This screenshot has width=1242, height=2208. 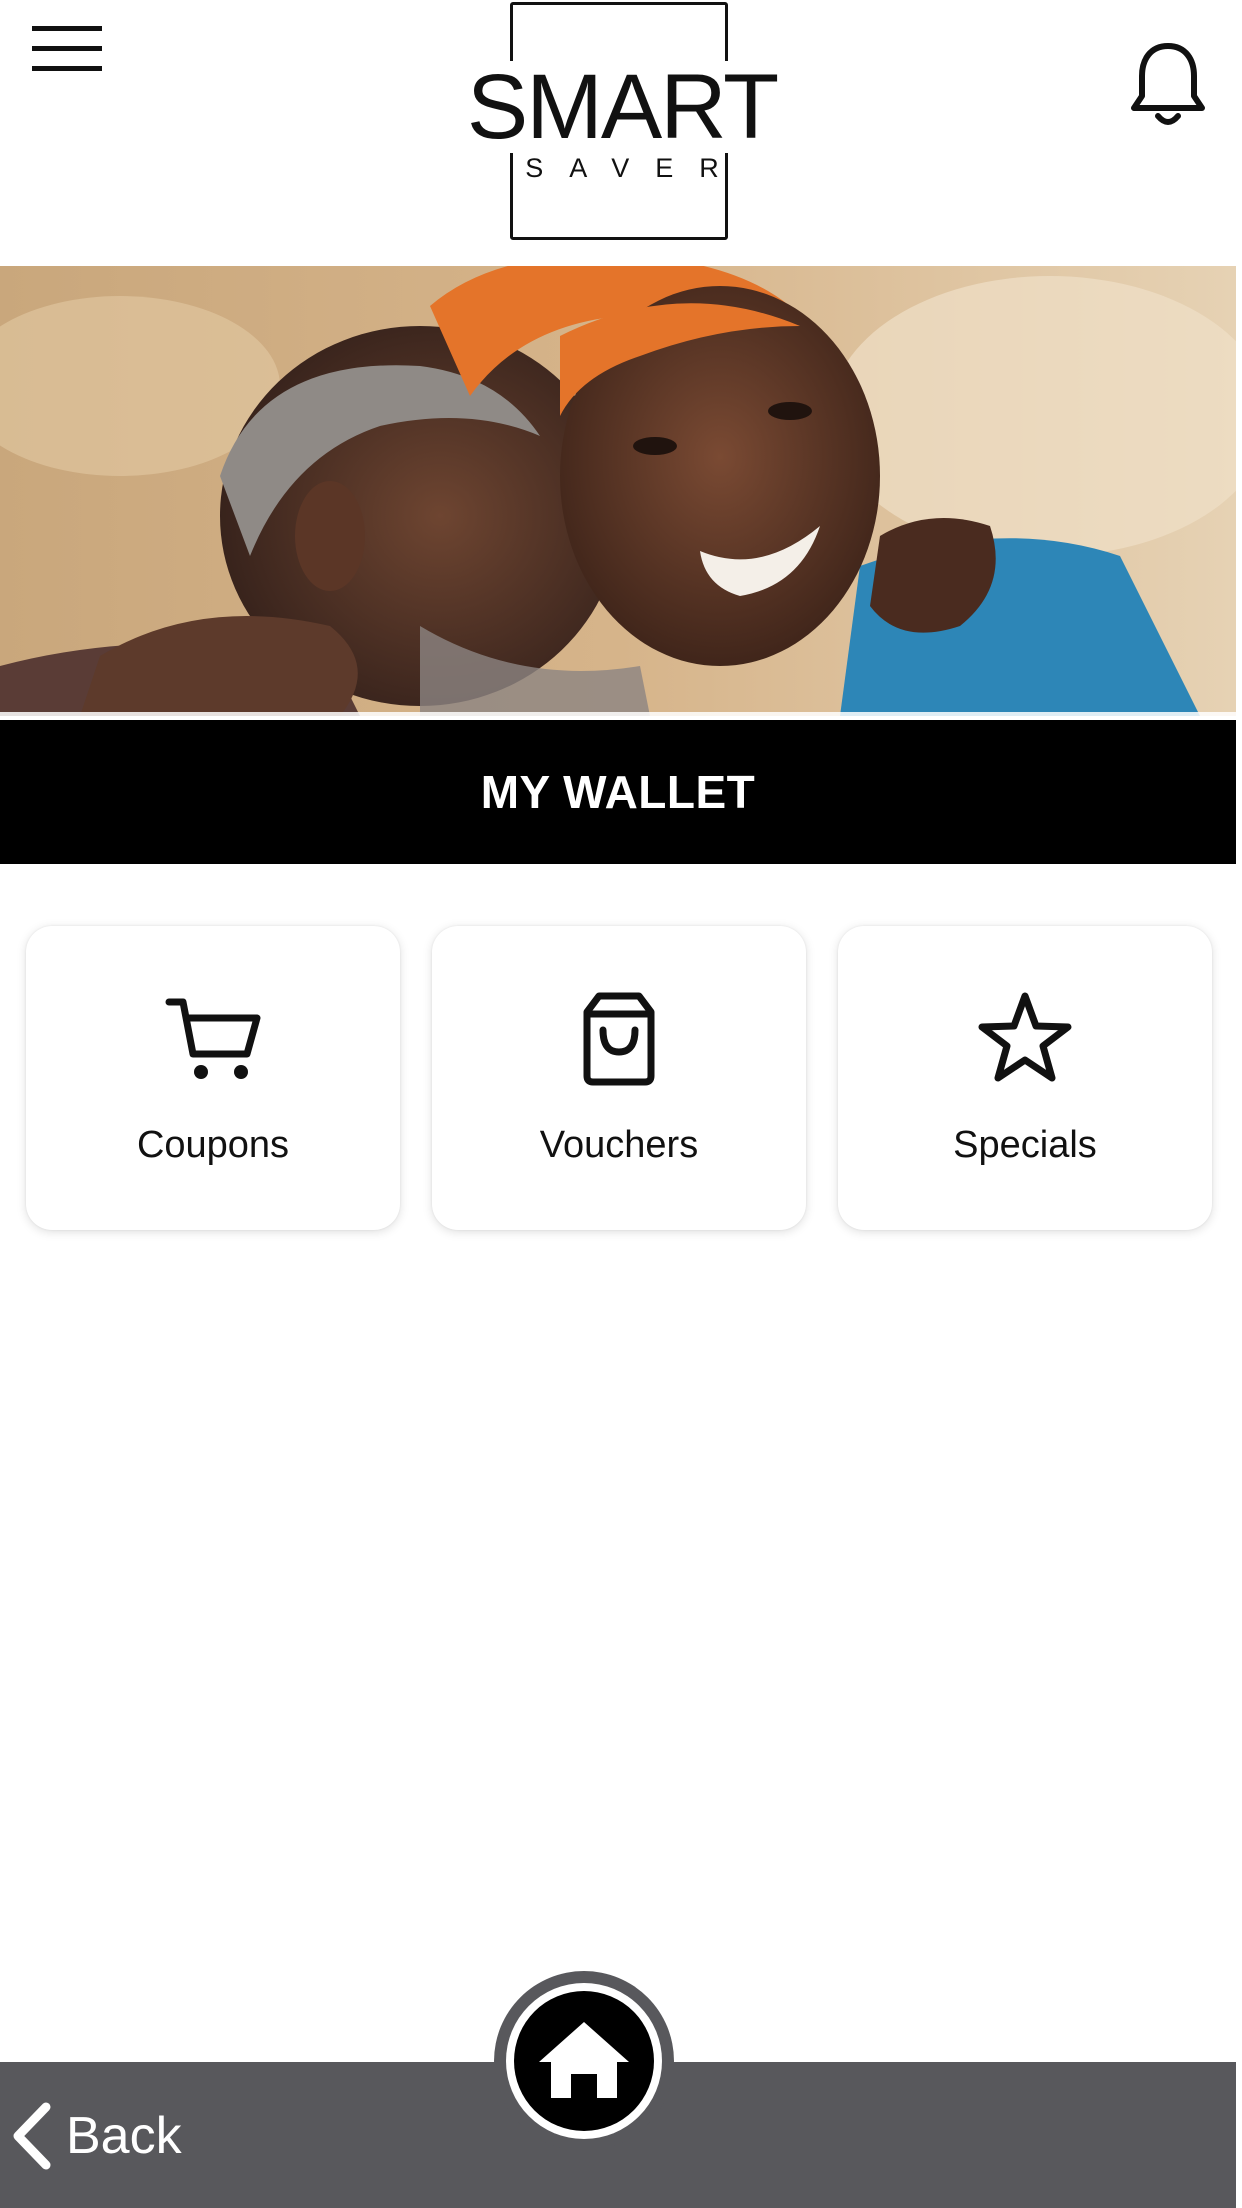 What do you see at coordinates (1025, 1145) in the screenshot?
I see `specials-label: Specials` at bounding box center [1025, 1145].